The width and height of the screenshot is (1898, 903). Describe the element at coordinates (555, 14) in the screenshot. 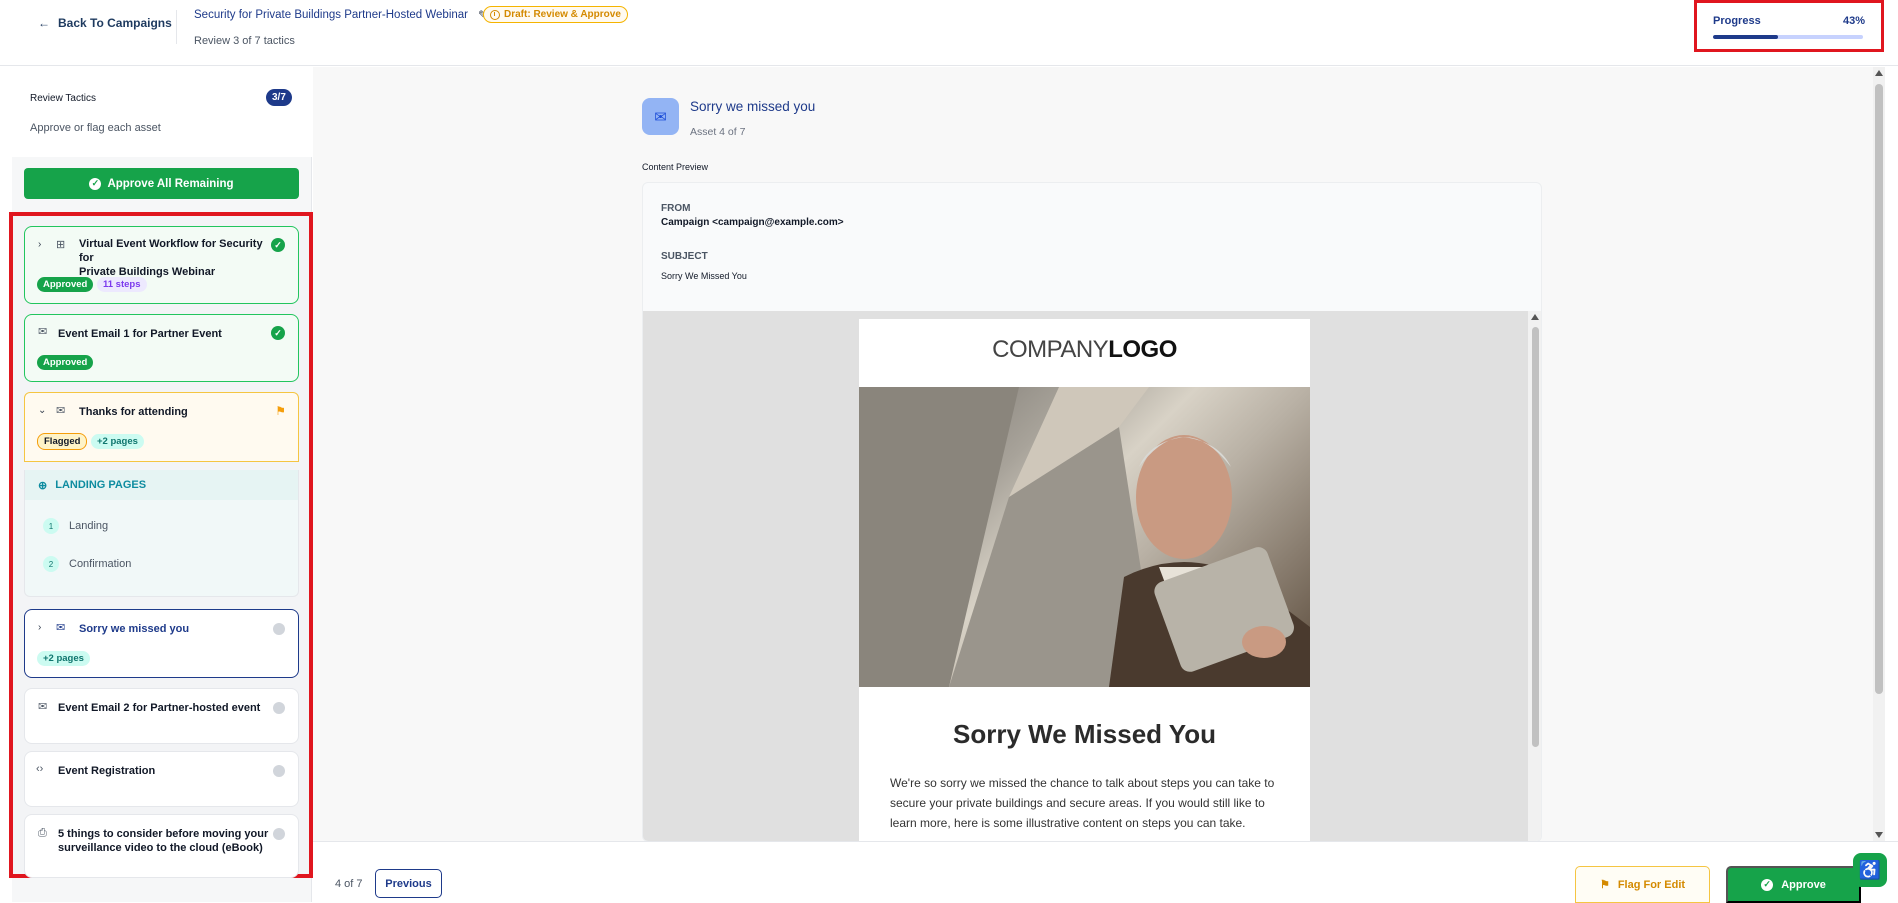

I see `status-badge: Draft: Review & Approve` at that location.